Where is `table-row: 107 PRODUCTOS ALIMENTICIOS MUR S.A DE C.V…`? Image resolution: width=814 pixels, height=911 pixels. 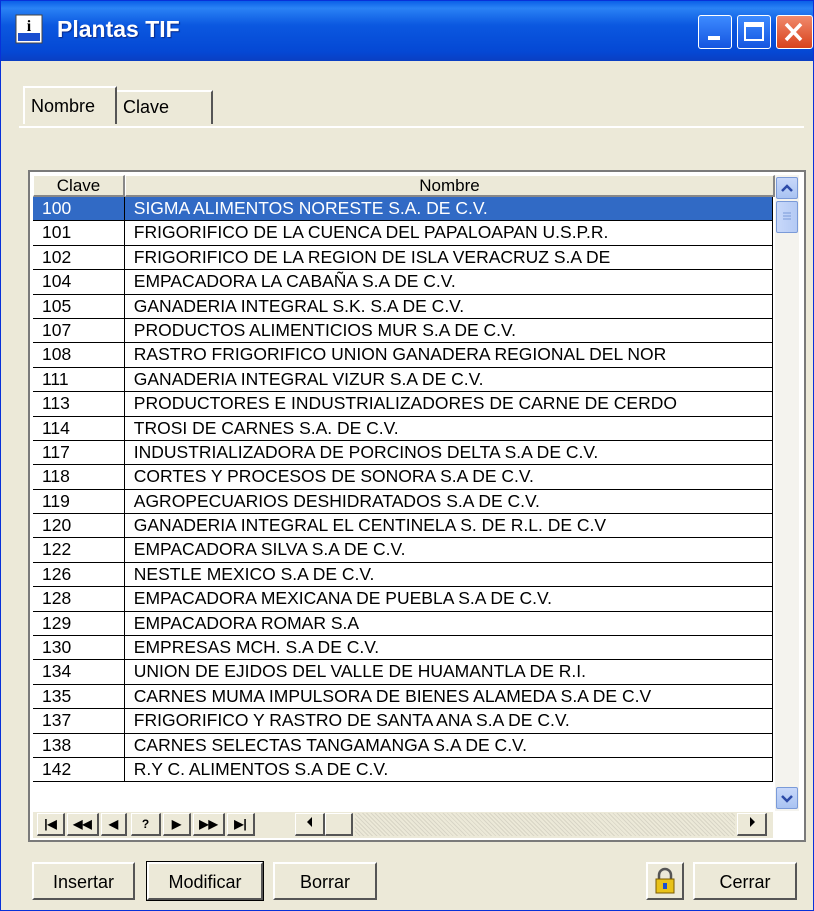 table-row: 107 PRODUCTOS ALIMENTICIOS MUR S.A DE C.V… is located at coordinates (403, 331).